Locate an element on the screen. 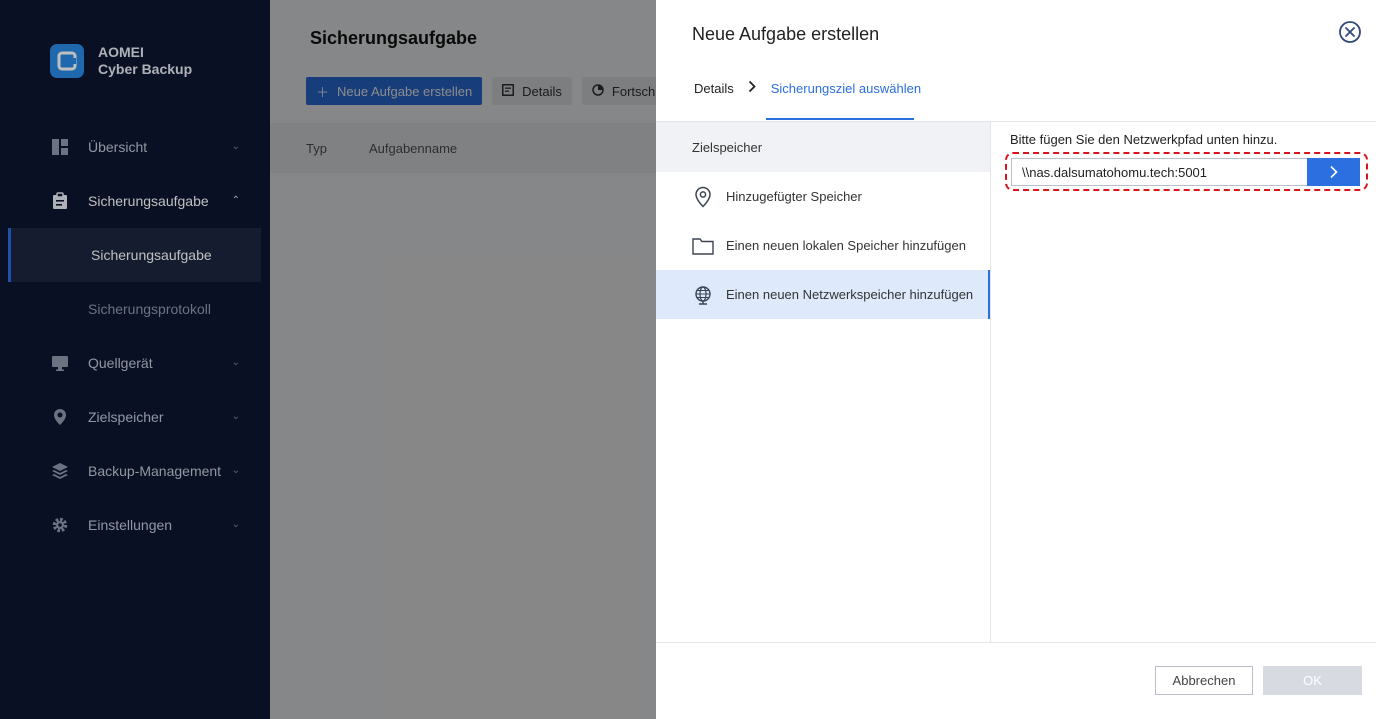 The image size is (1376, 719). destination-list-header: Zielspeicher is located at coordinates (823, 147).